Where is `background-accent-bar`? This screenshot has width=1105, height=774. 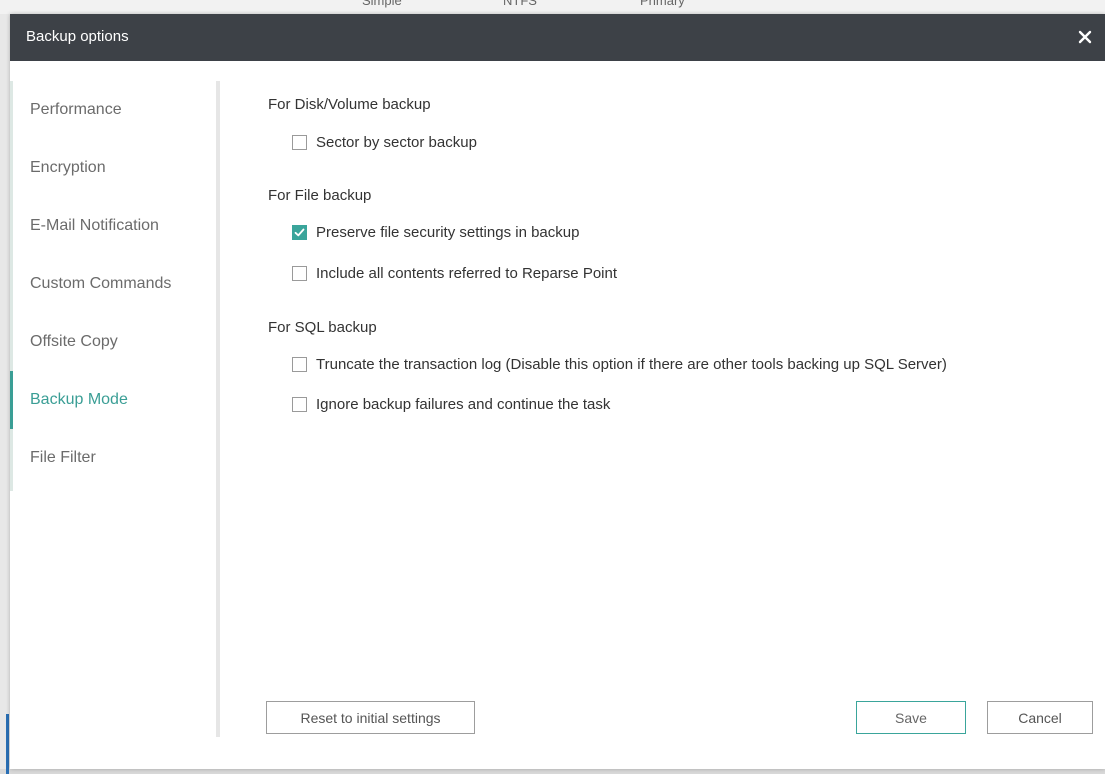 background-accent-bar is located at coordinates (7, 744).